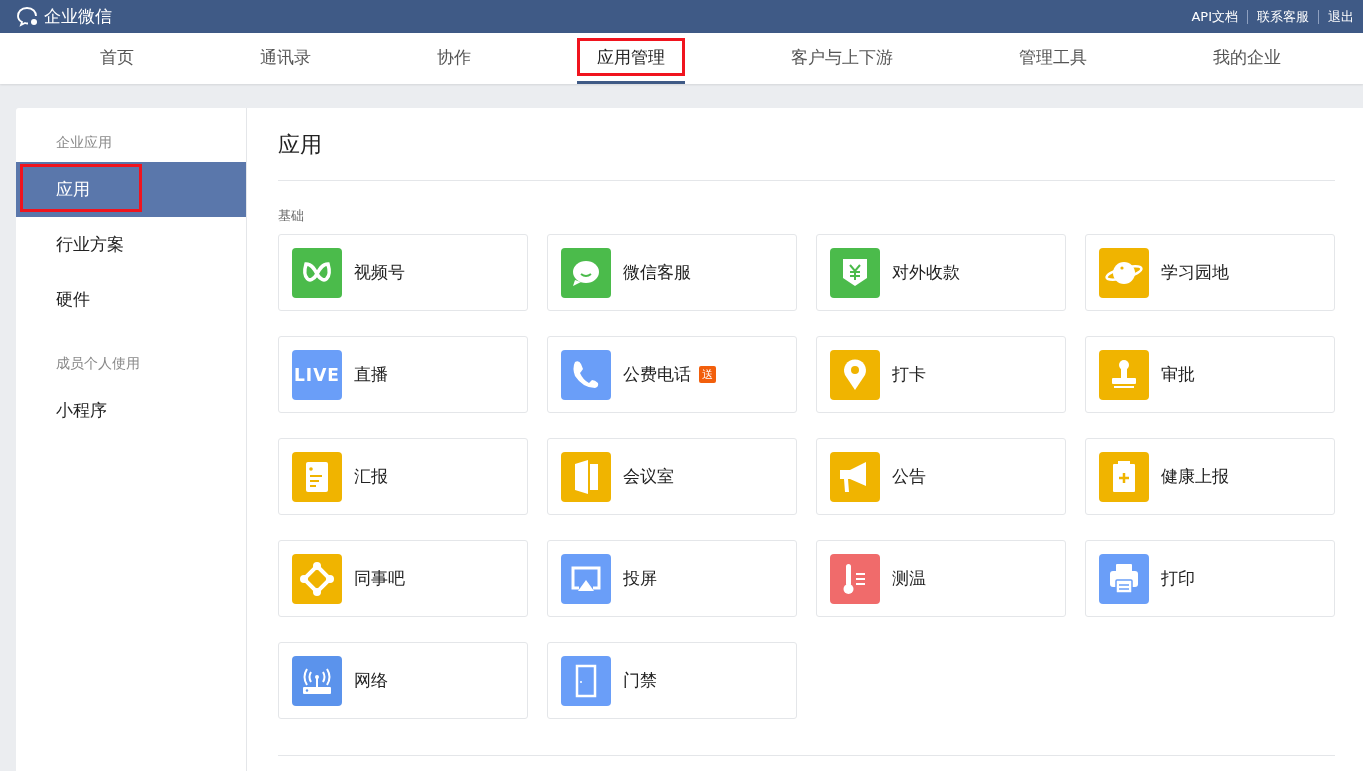  Describe the element at coordinates (1195, 272) in the screenshot. I see `app-name: 学习园地` at that location.